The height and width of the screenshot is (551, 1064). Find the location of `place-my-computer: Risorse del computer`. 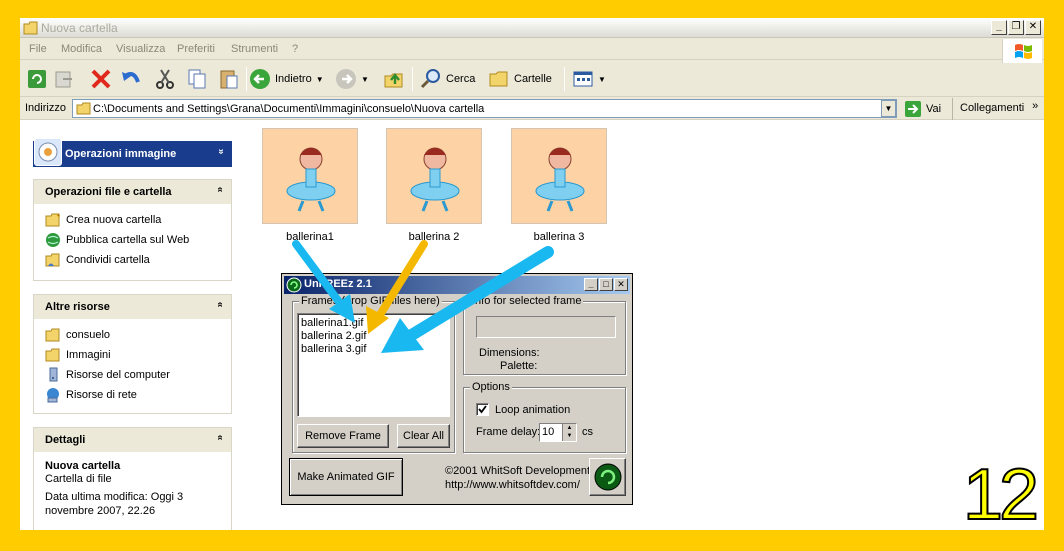

place-my-computer: Risorse del computer is located at coordinates (132, 375).